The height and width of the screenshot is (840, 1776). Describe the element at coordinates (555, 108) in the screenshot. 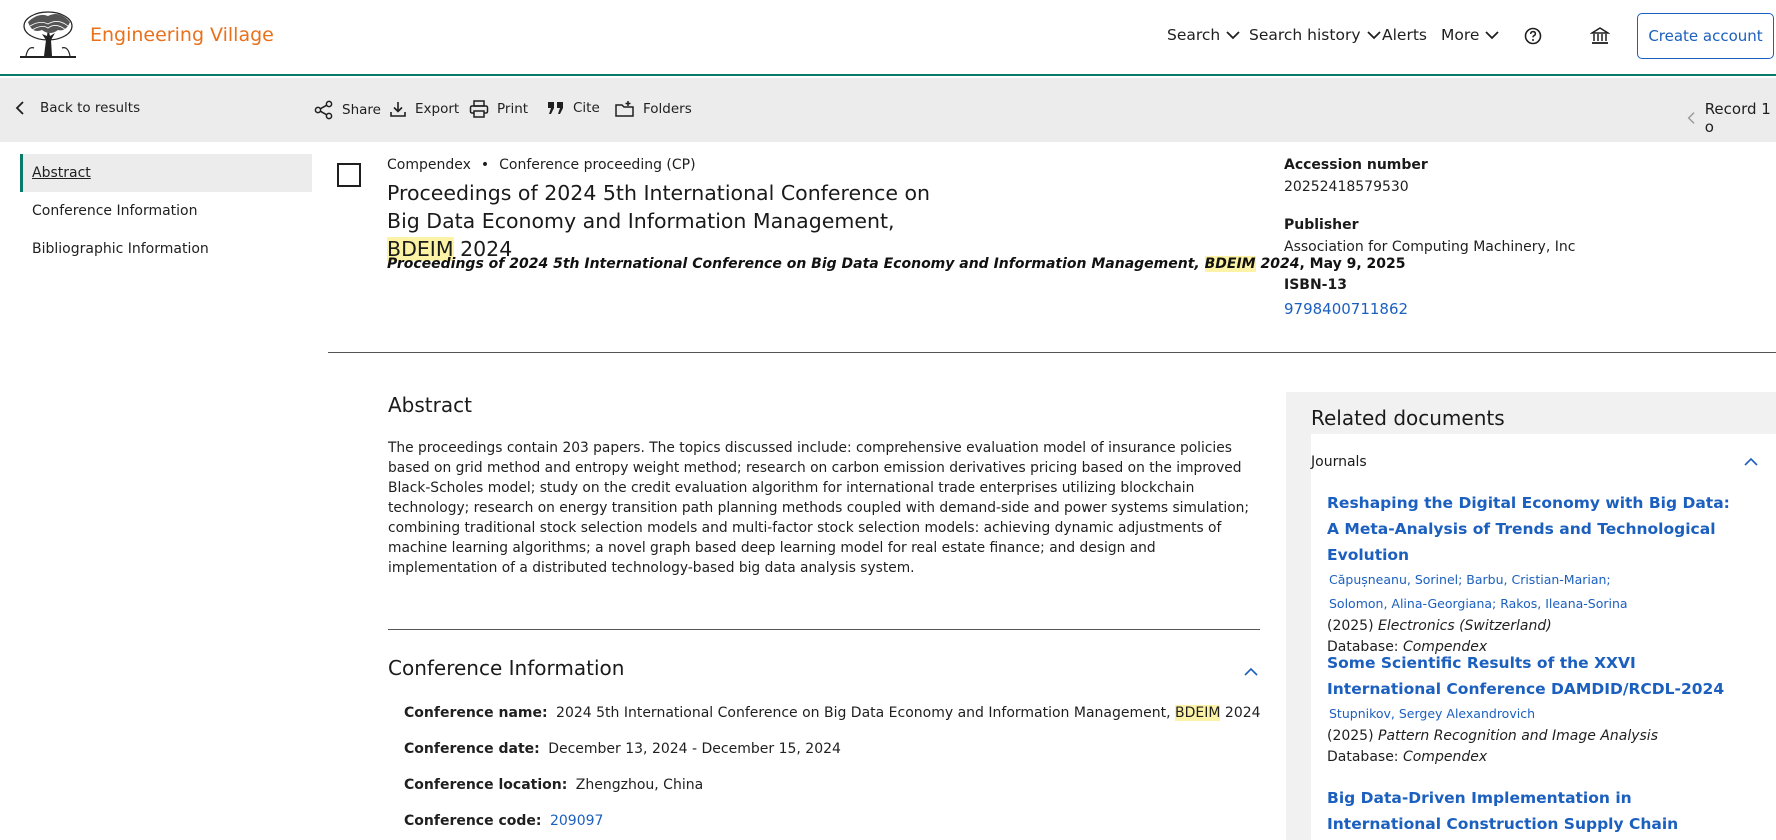

I see `quote-icon` at that location.